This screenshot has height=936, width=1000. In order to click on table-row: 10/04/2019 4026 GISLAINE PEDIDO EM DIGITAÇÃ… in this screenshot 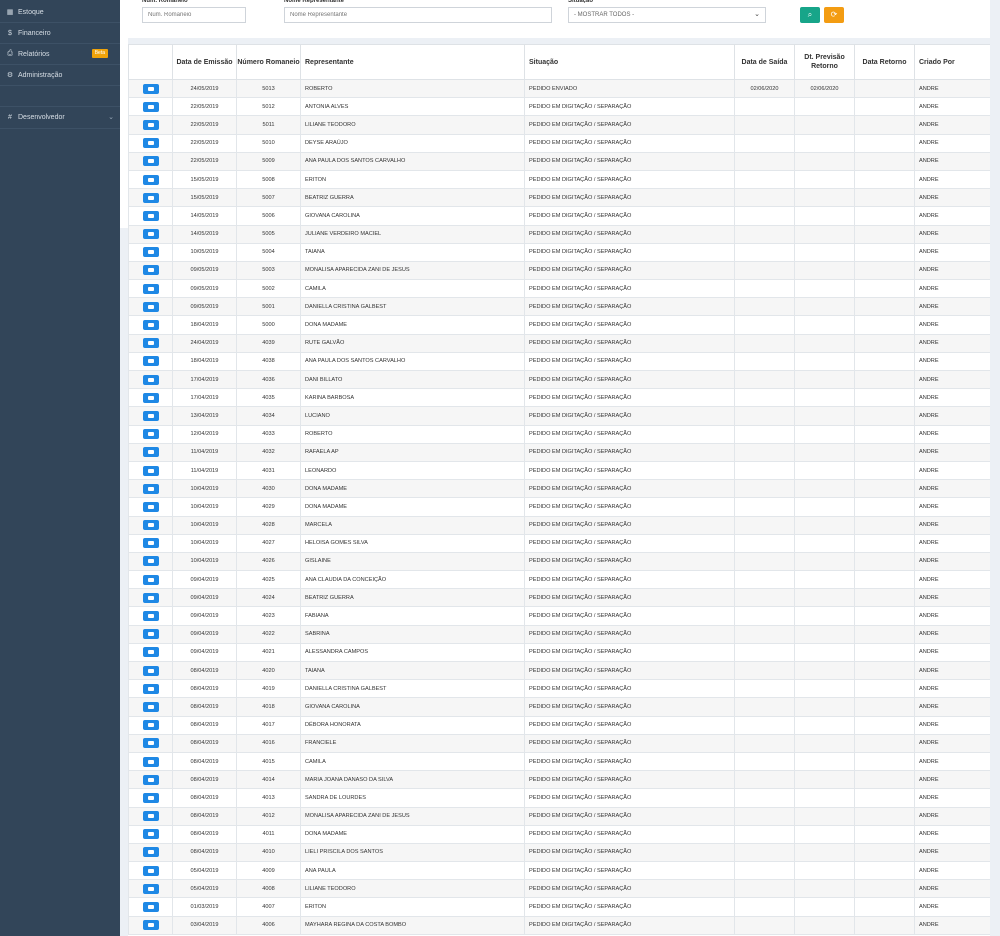, I will do `click(559, 561)`.